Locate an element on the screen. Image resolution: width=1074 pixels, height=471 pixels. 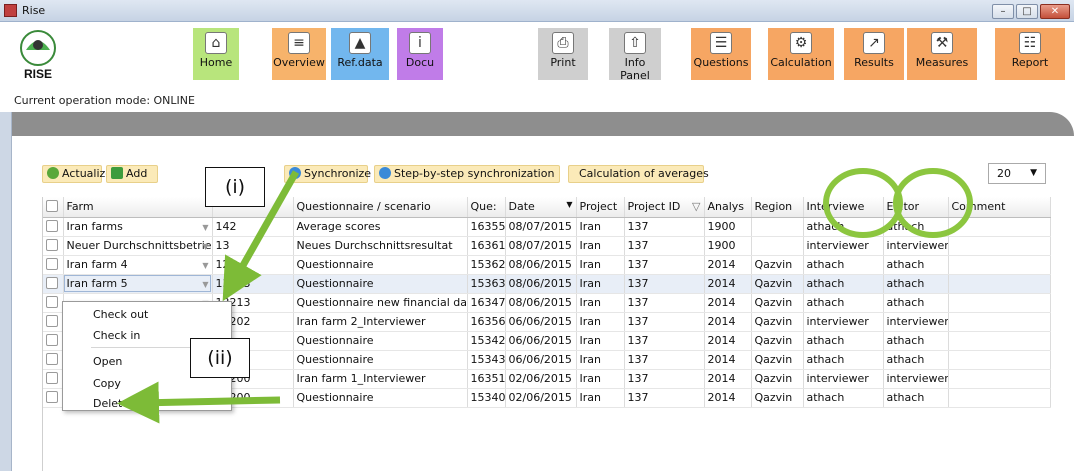
cell-interviewer: interviewer is located at coordinates (843, 246).